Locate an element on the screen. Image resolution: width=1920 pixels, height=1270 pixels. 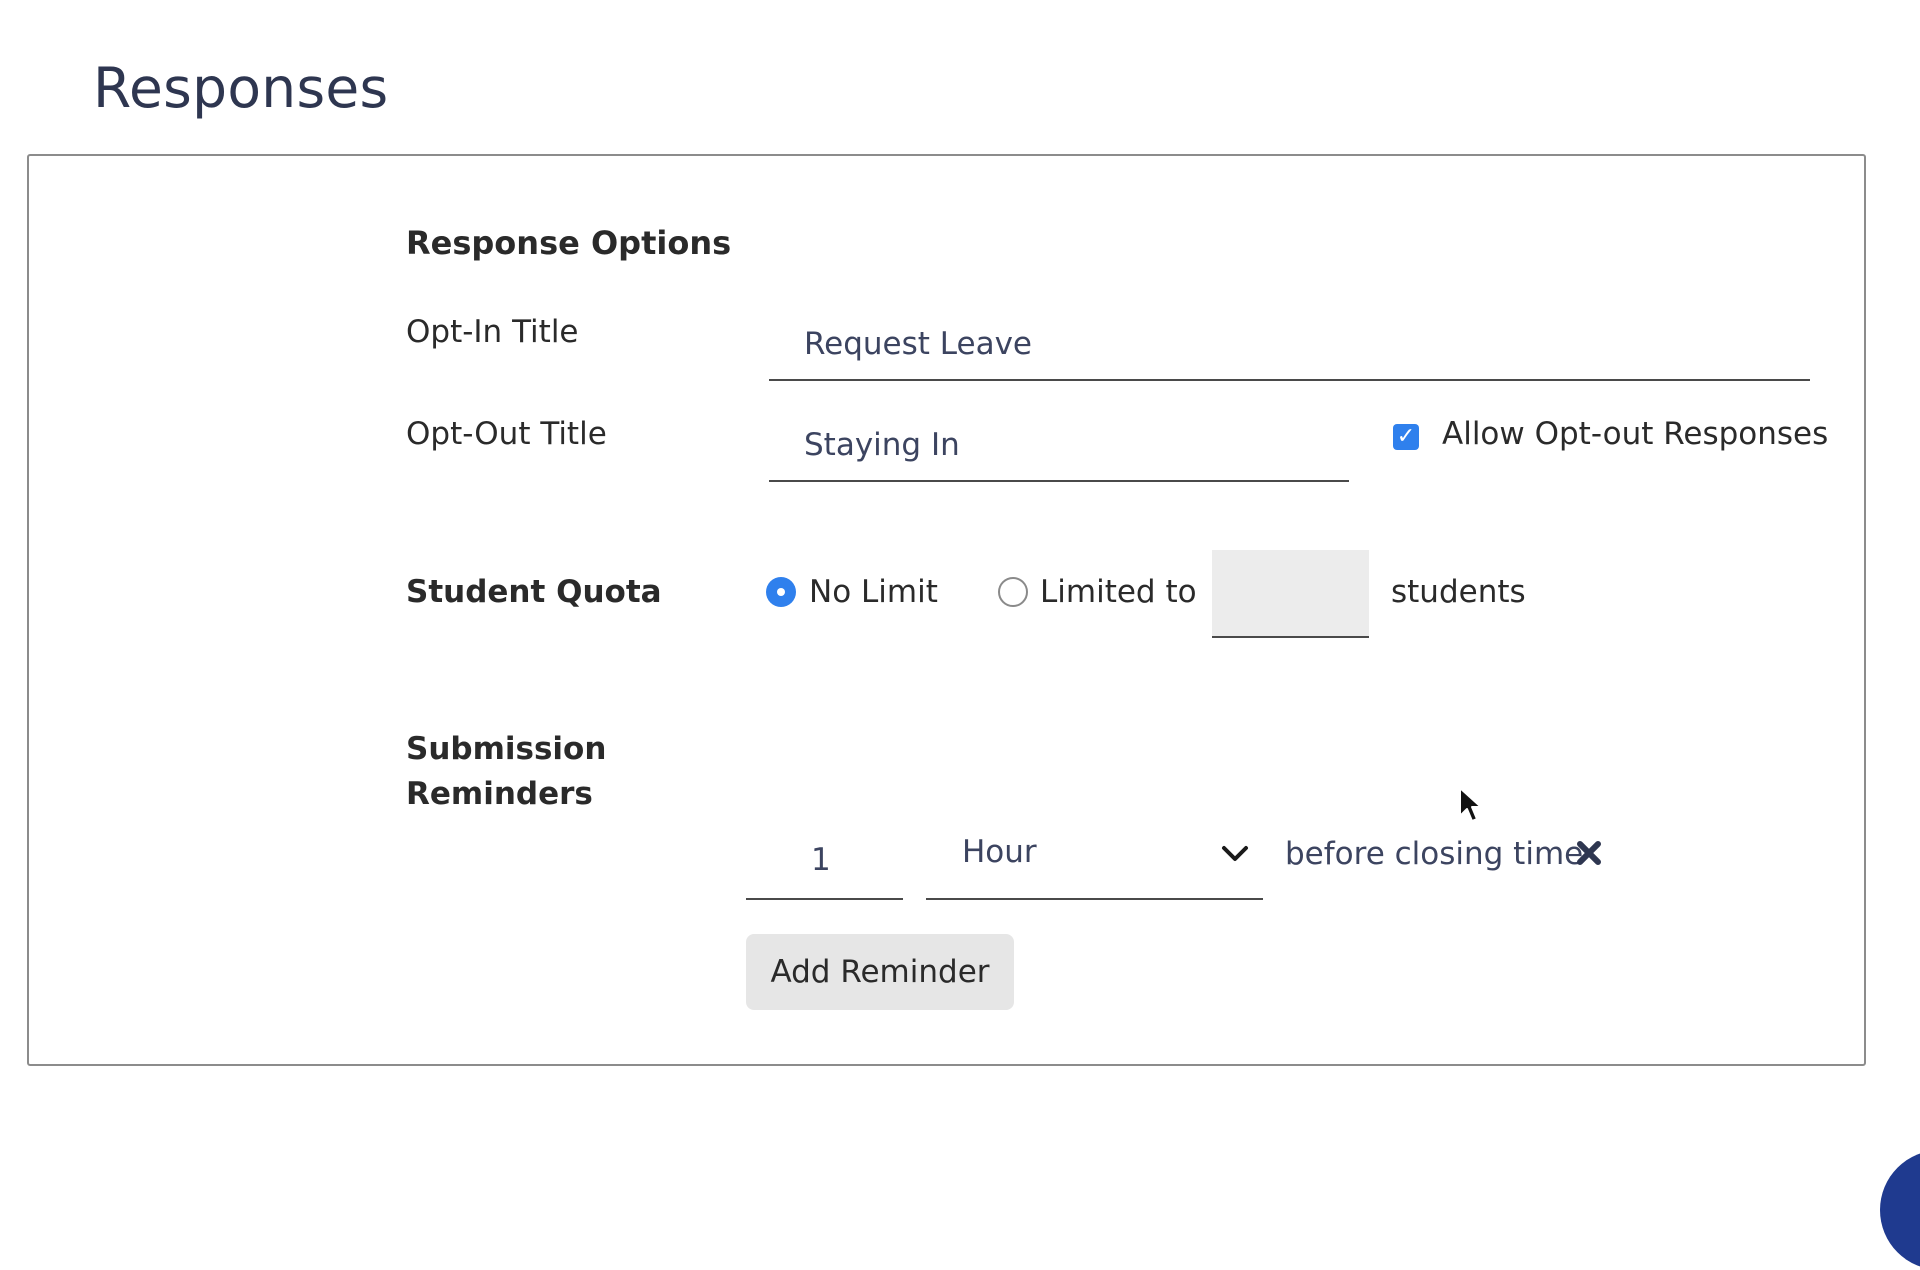
mouse-cursor-icon is located at coordinates (1470, 804).